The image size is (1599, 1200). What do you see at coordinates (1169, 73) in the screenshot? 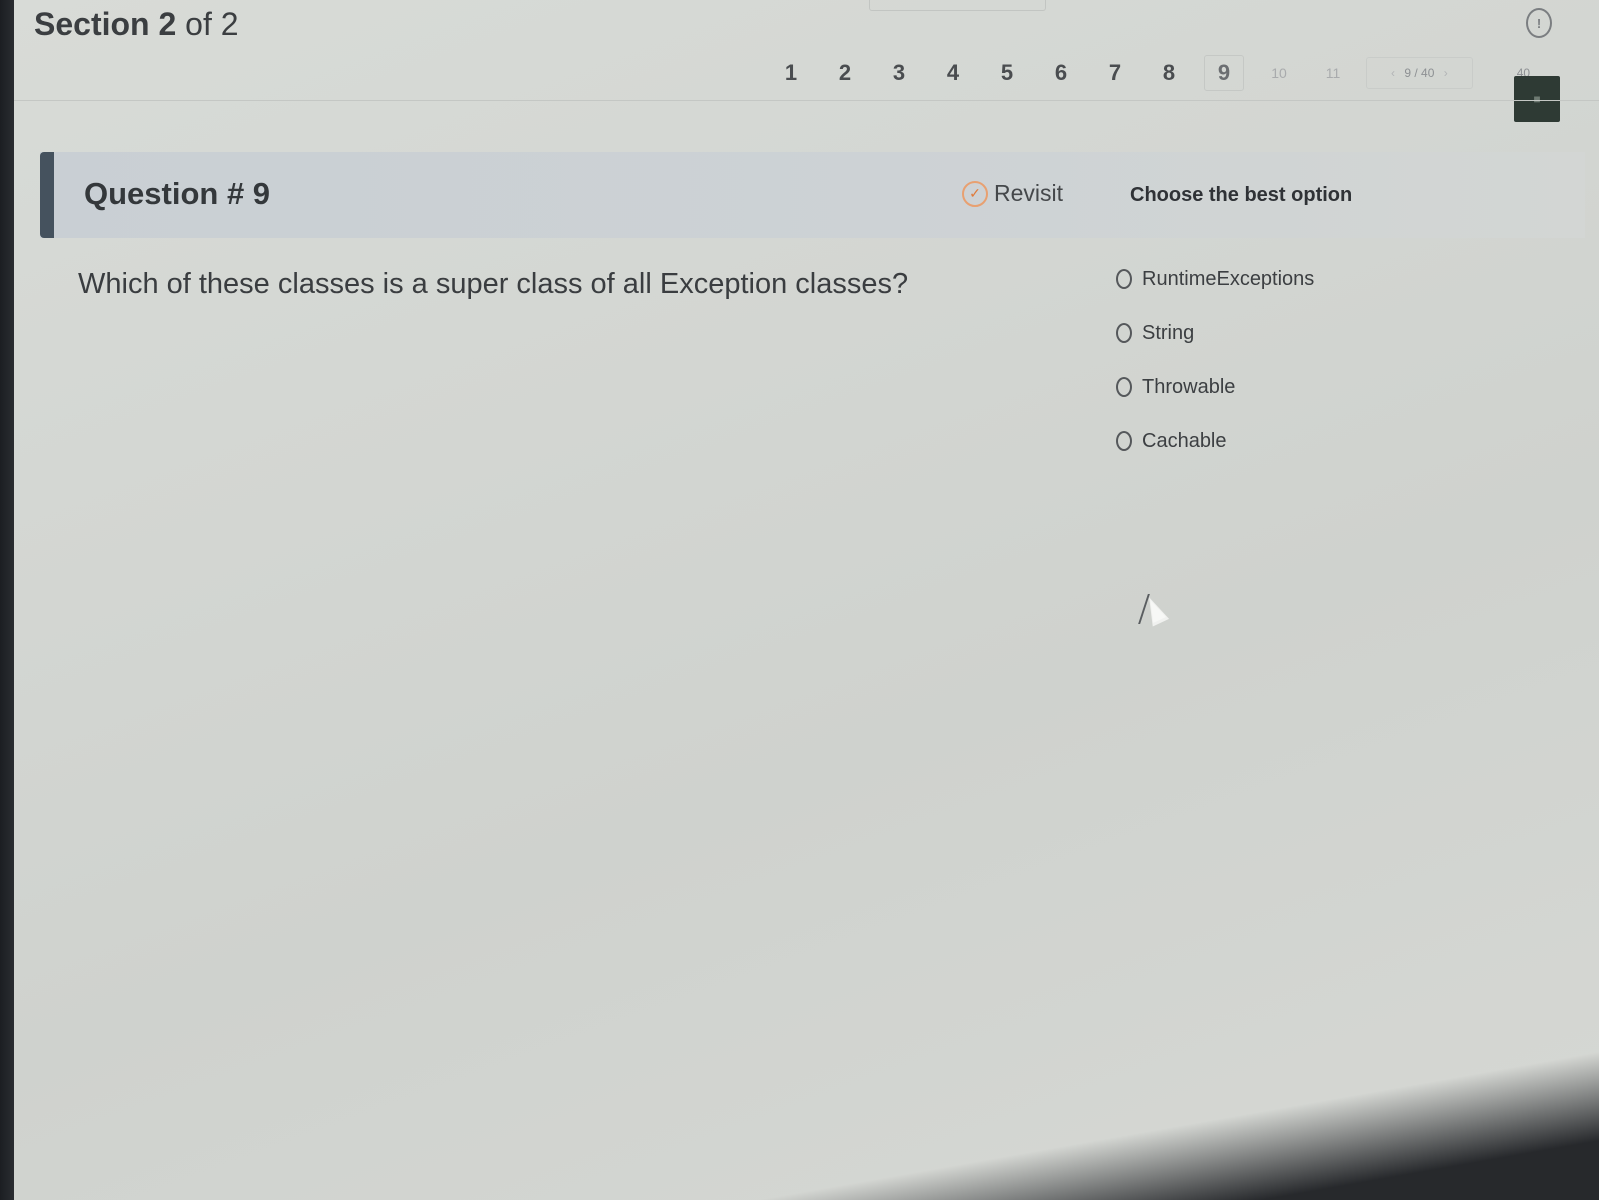
I see `pager-item-8: 8` at bounding box center [1169, 73].